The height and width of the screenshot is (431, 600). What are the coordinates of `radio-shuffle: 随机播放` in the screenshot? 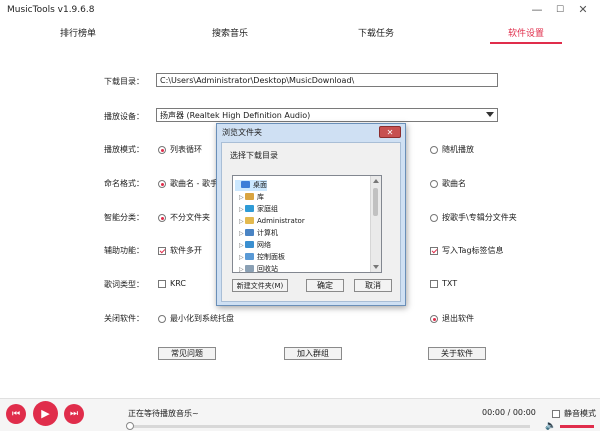 It's located at (452, 149).